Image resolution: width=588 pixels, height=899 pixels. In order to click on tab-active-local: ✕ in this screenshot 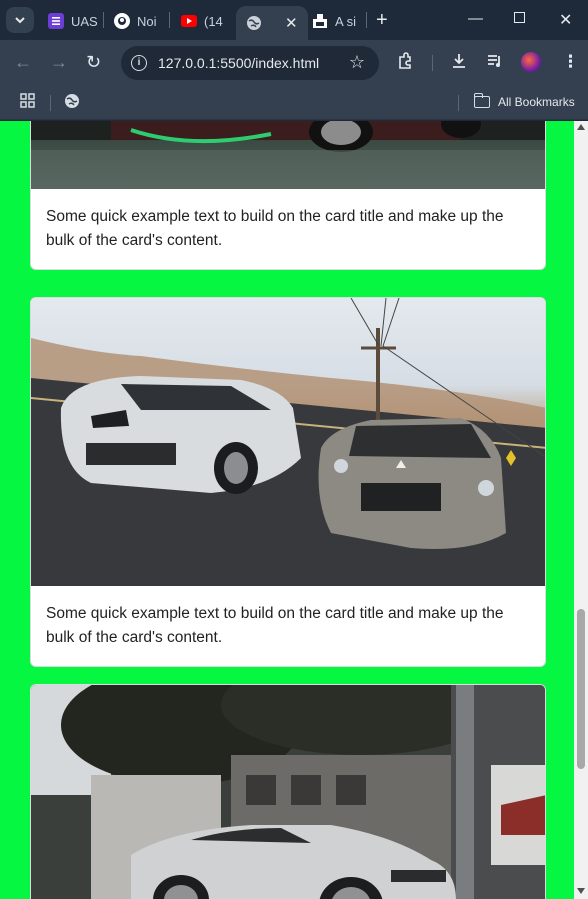, I will do `click(272, 23)`.